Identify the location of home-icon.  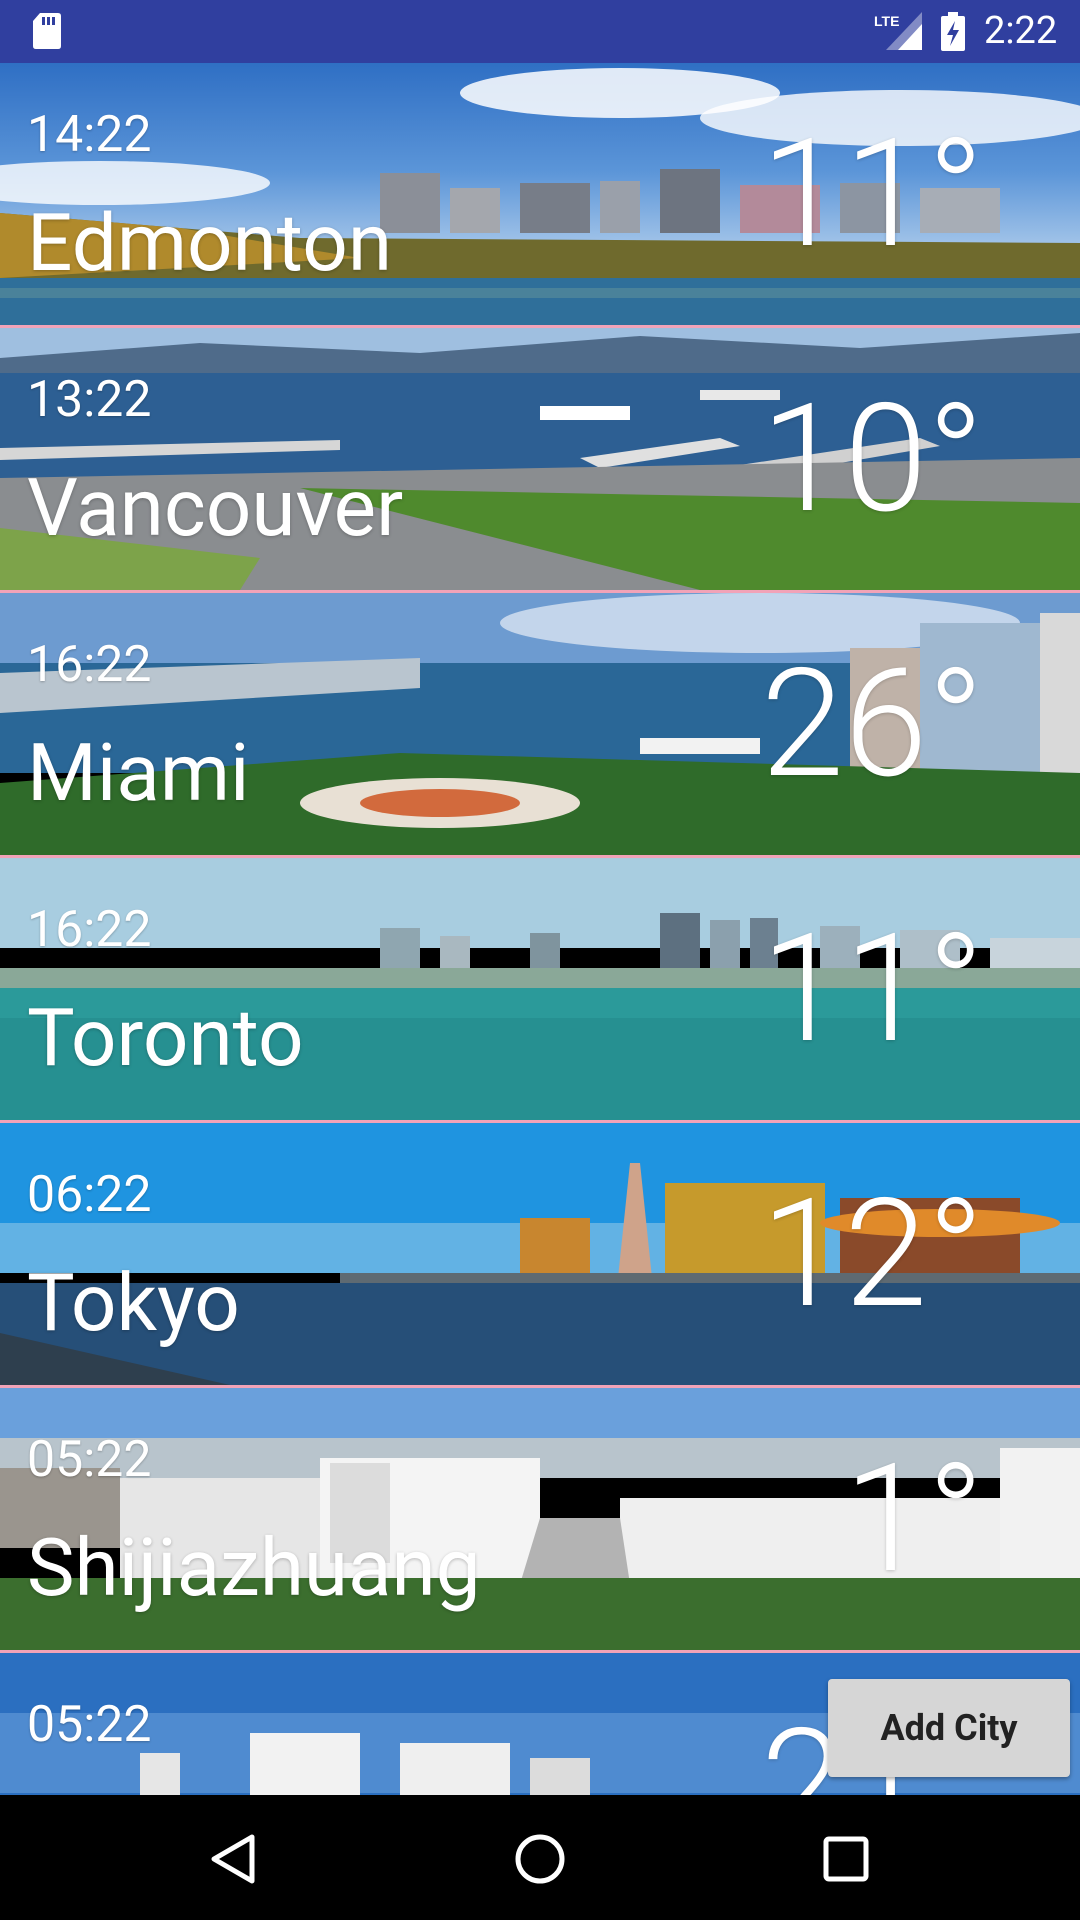
(540, 1859).